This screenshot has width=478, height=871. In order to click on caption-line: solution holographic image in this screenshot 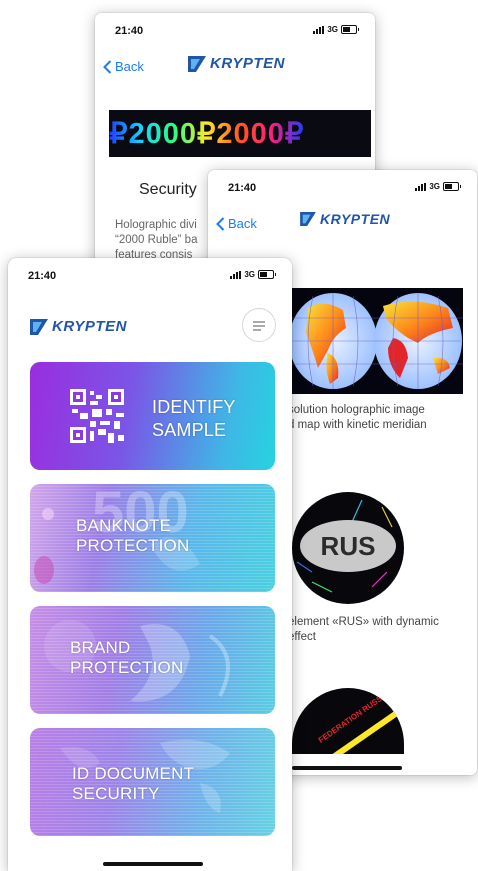, I will do `click(356, 410)`.